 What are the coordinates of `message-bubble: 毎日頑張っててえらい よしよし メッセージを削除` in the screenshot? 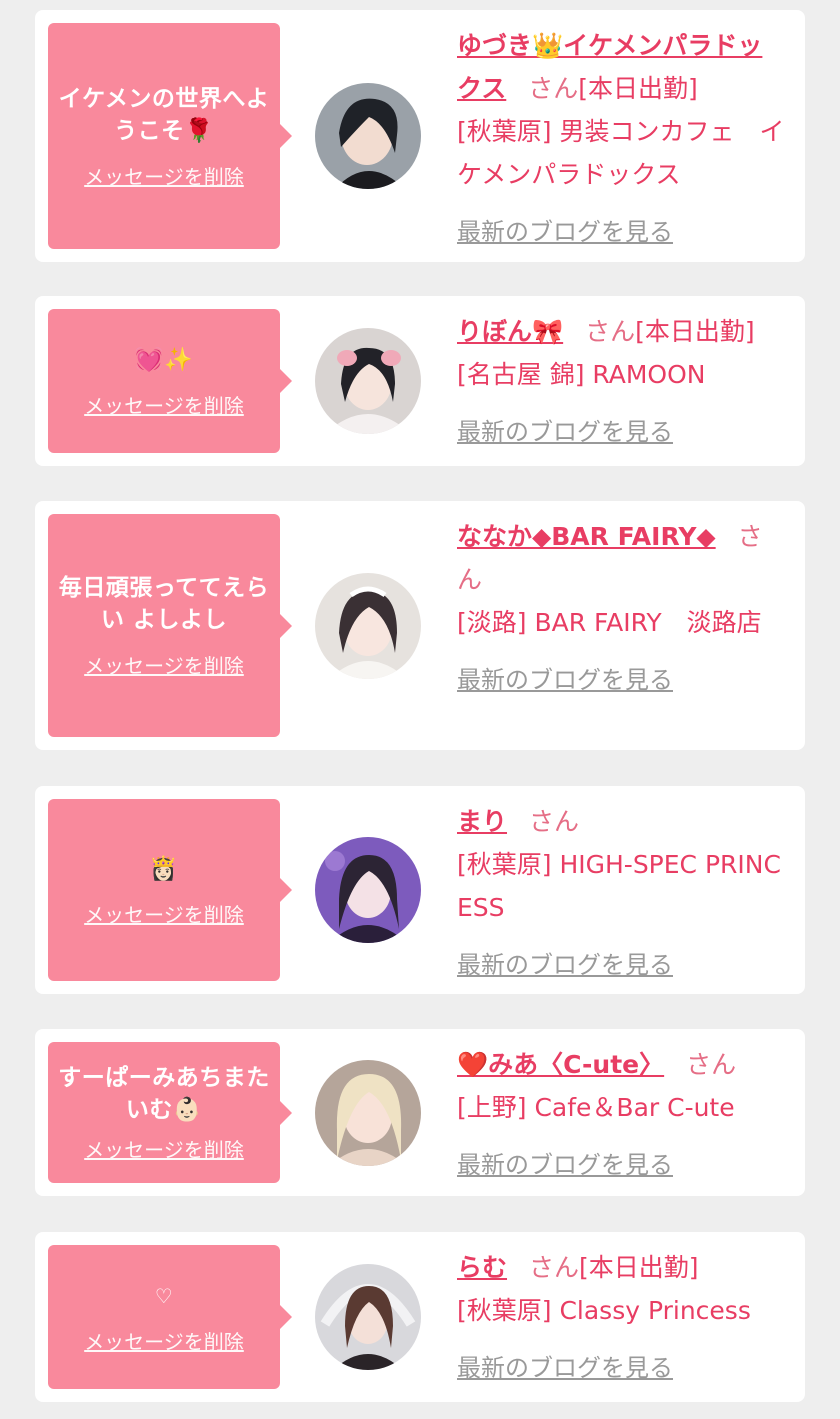 It's located at (170, 625).